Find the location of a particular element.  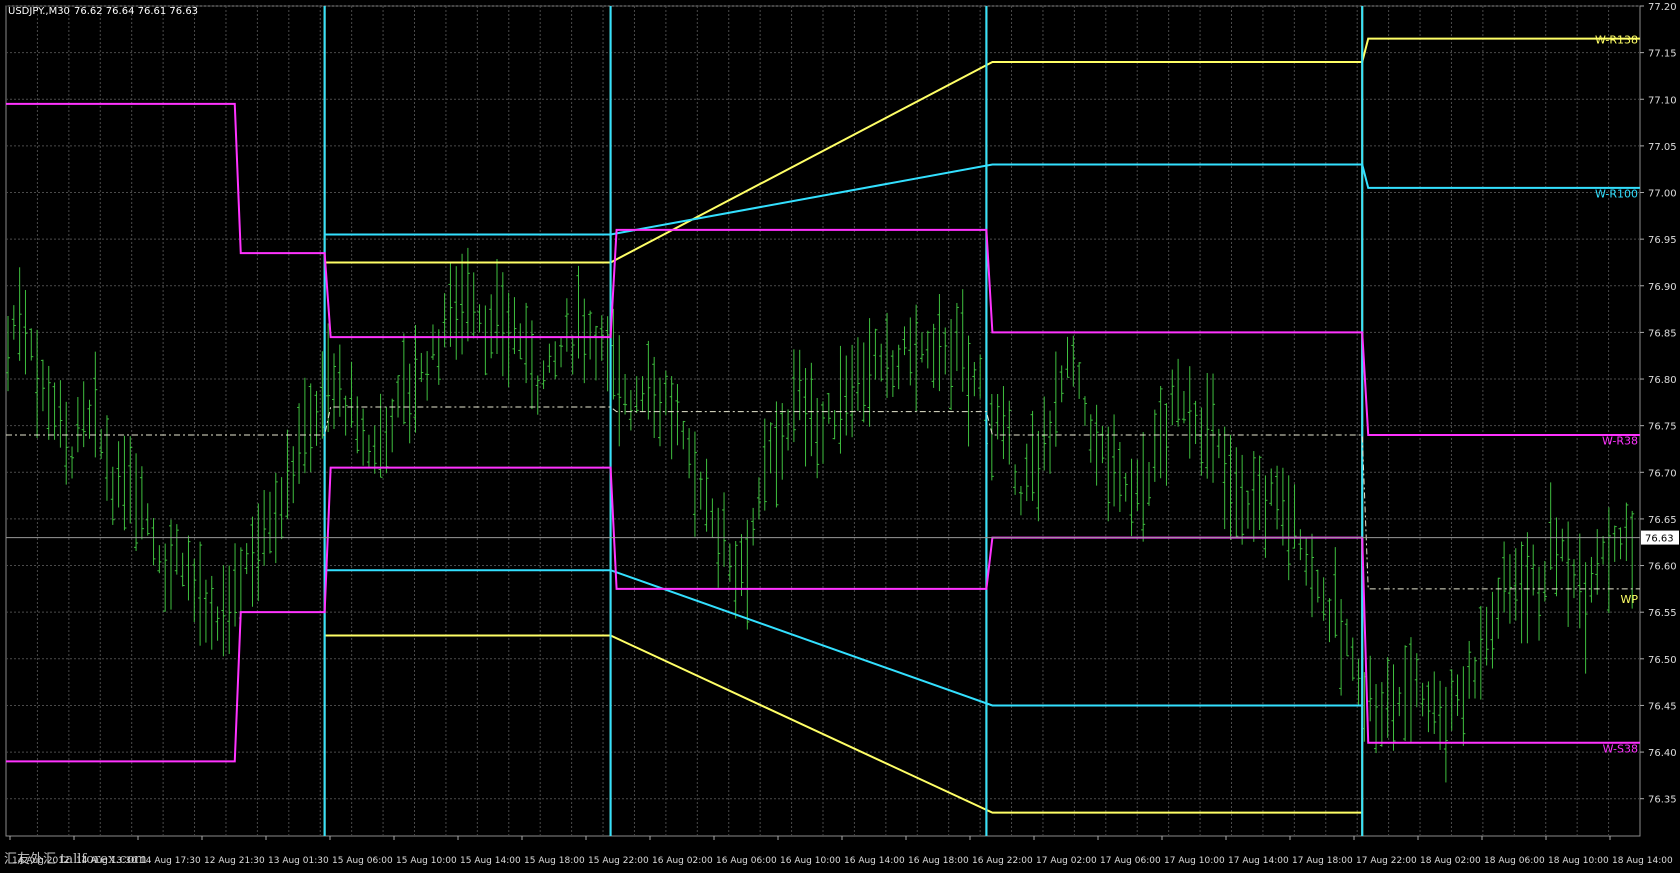

y-tick-label: 76.55 is located at coordinates (1662, 613).